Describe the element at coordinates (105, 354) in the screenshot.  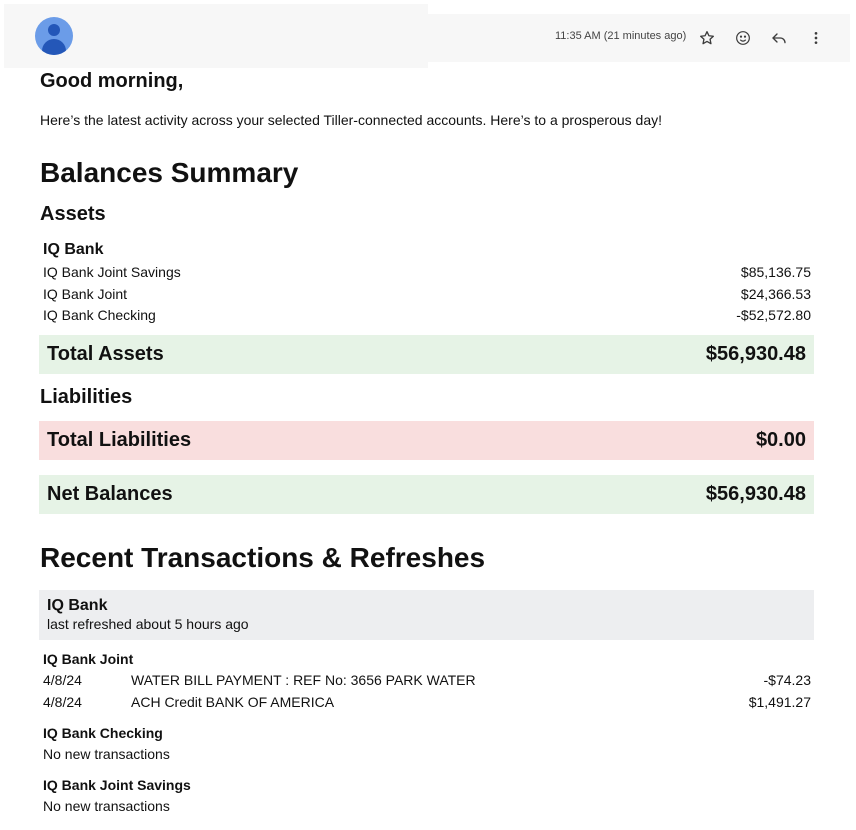
I see `total-assets-label: Total Assets` at that location.